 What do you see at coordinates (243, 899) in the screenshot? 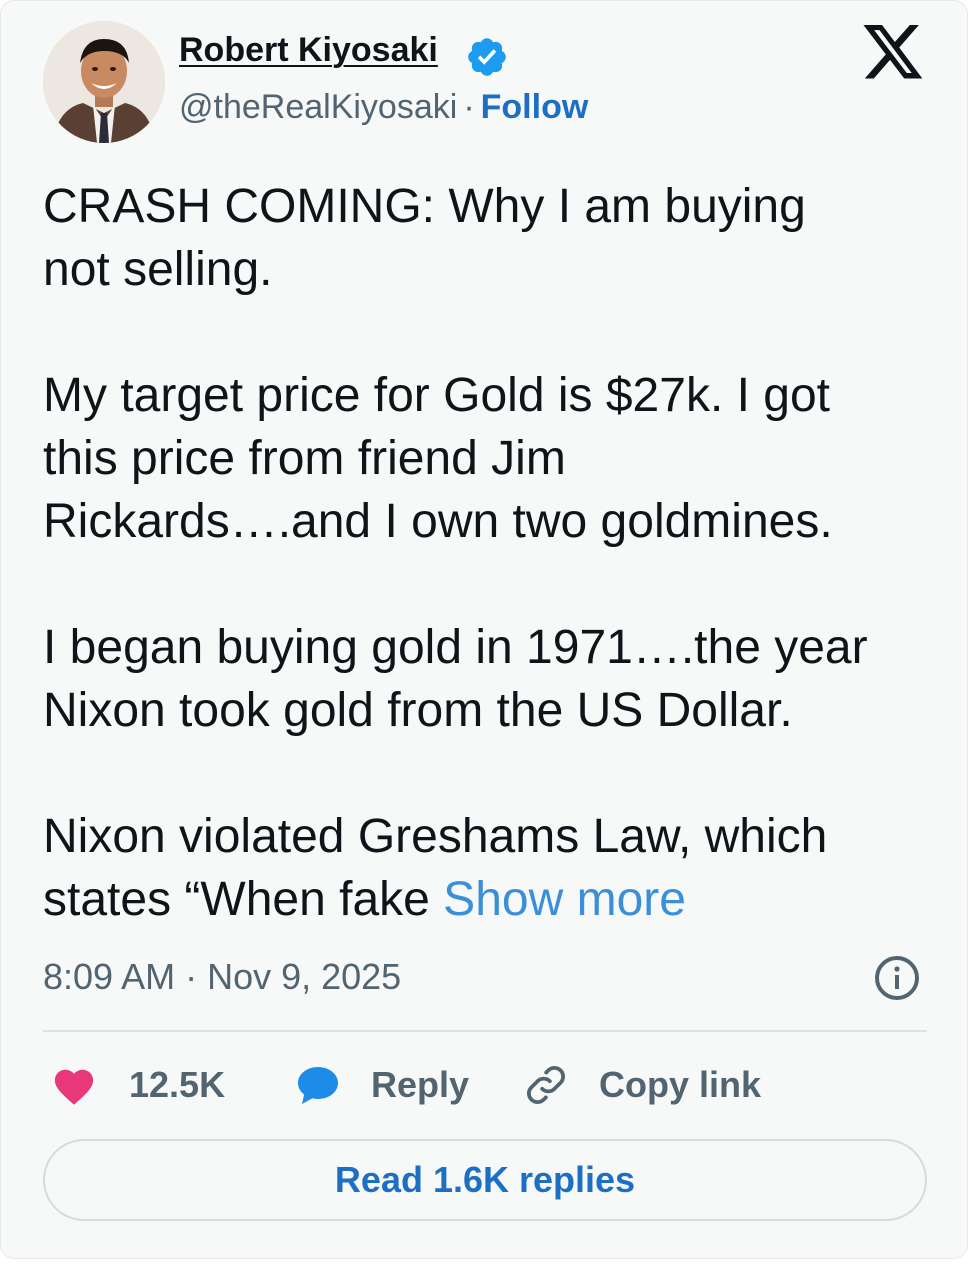
I see `tweet-line: states “When fake` at bounding box center [243, 899].